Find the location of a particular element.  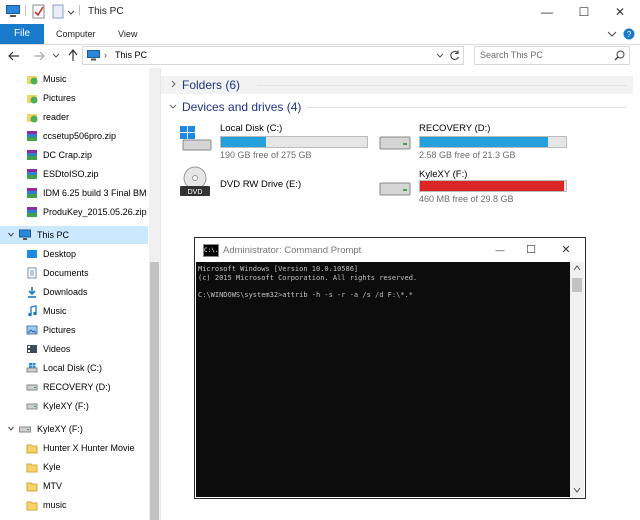

nav-item-folder: Kyle is located at coordinates (74, 467).